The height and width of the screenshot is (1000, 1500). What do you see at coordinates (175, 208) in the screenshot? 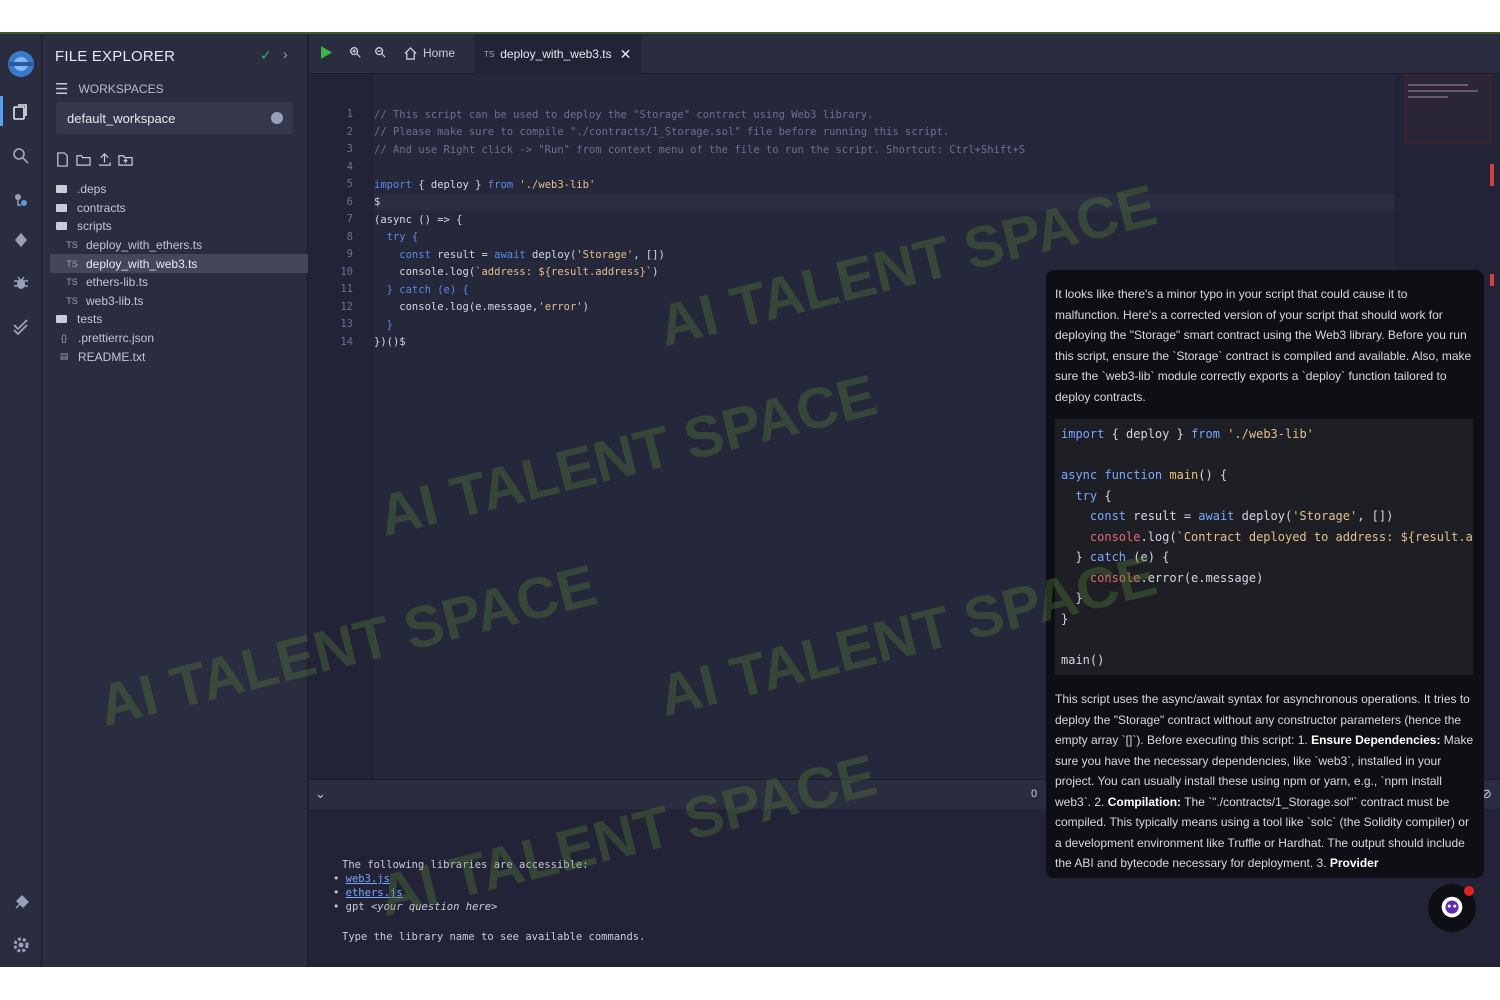
I see `tree-item: contracts` at bounding box center [175, 208].